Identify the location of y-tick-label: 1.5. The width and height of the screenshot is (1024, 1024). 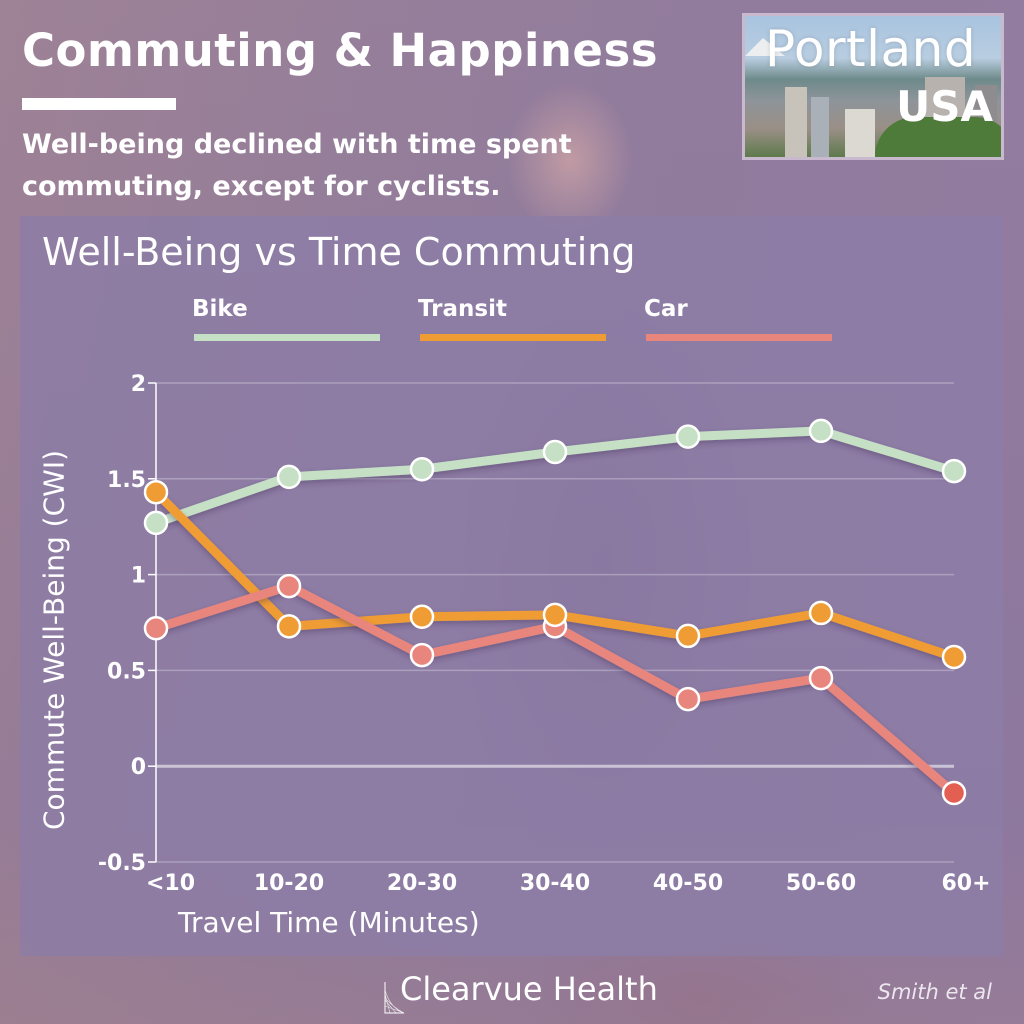
(126, 480).